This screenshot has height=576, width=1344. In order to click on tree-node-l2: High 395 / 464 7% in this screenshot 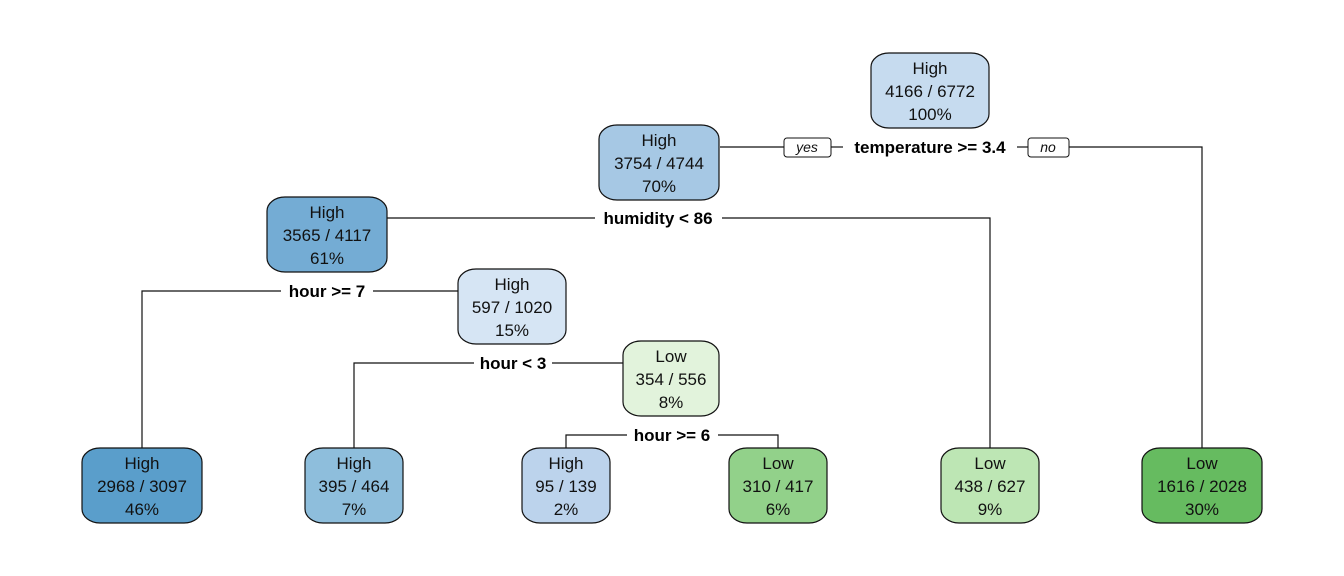, I will do `click(354, 485)`.